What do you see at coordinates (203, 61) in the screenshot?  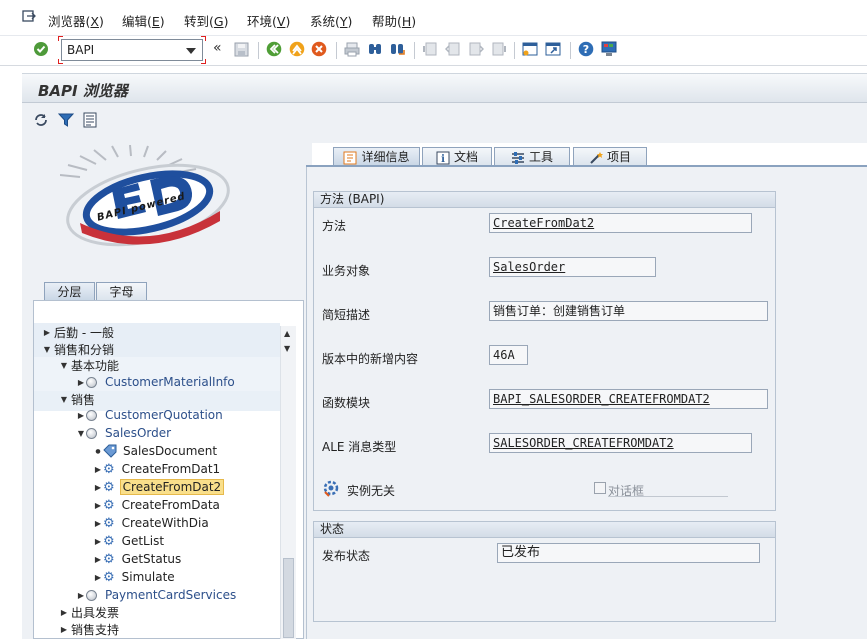 I see `focus-corner-br` at bounding box center [203, 61].